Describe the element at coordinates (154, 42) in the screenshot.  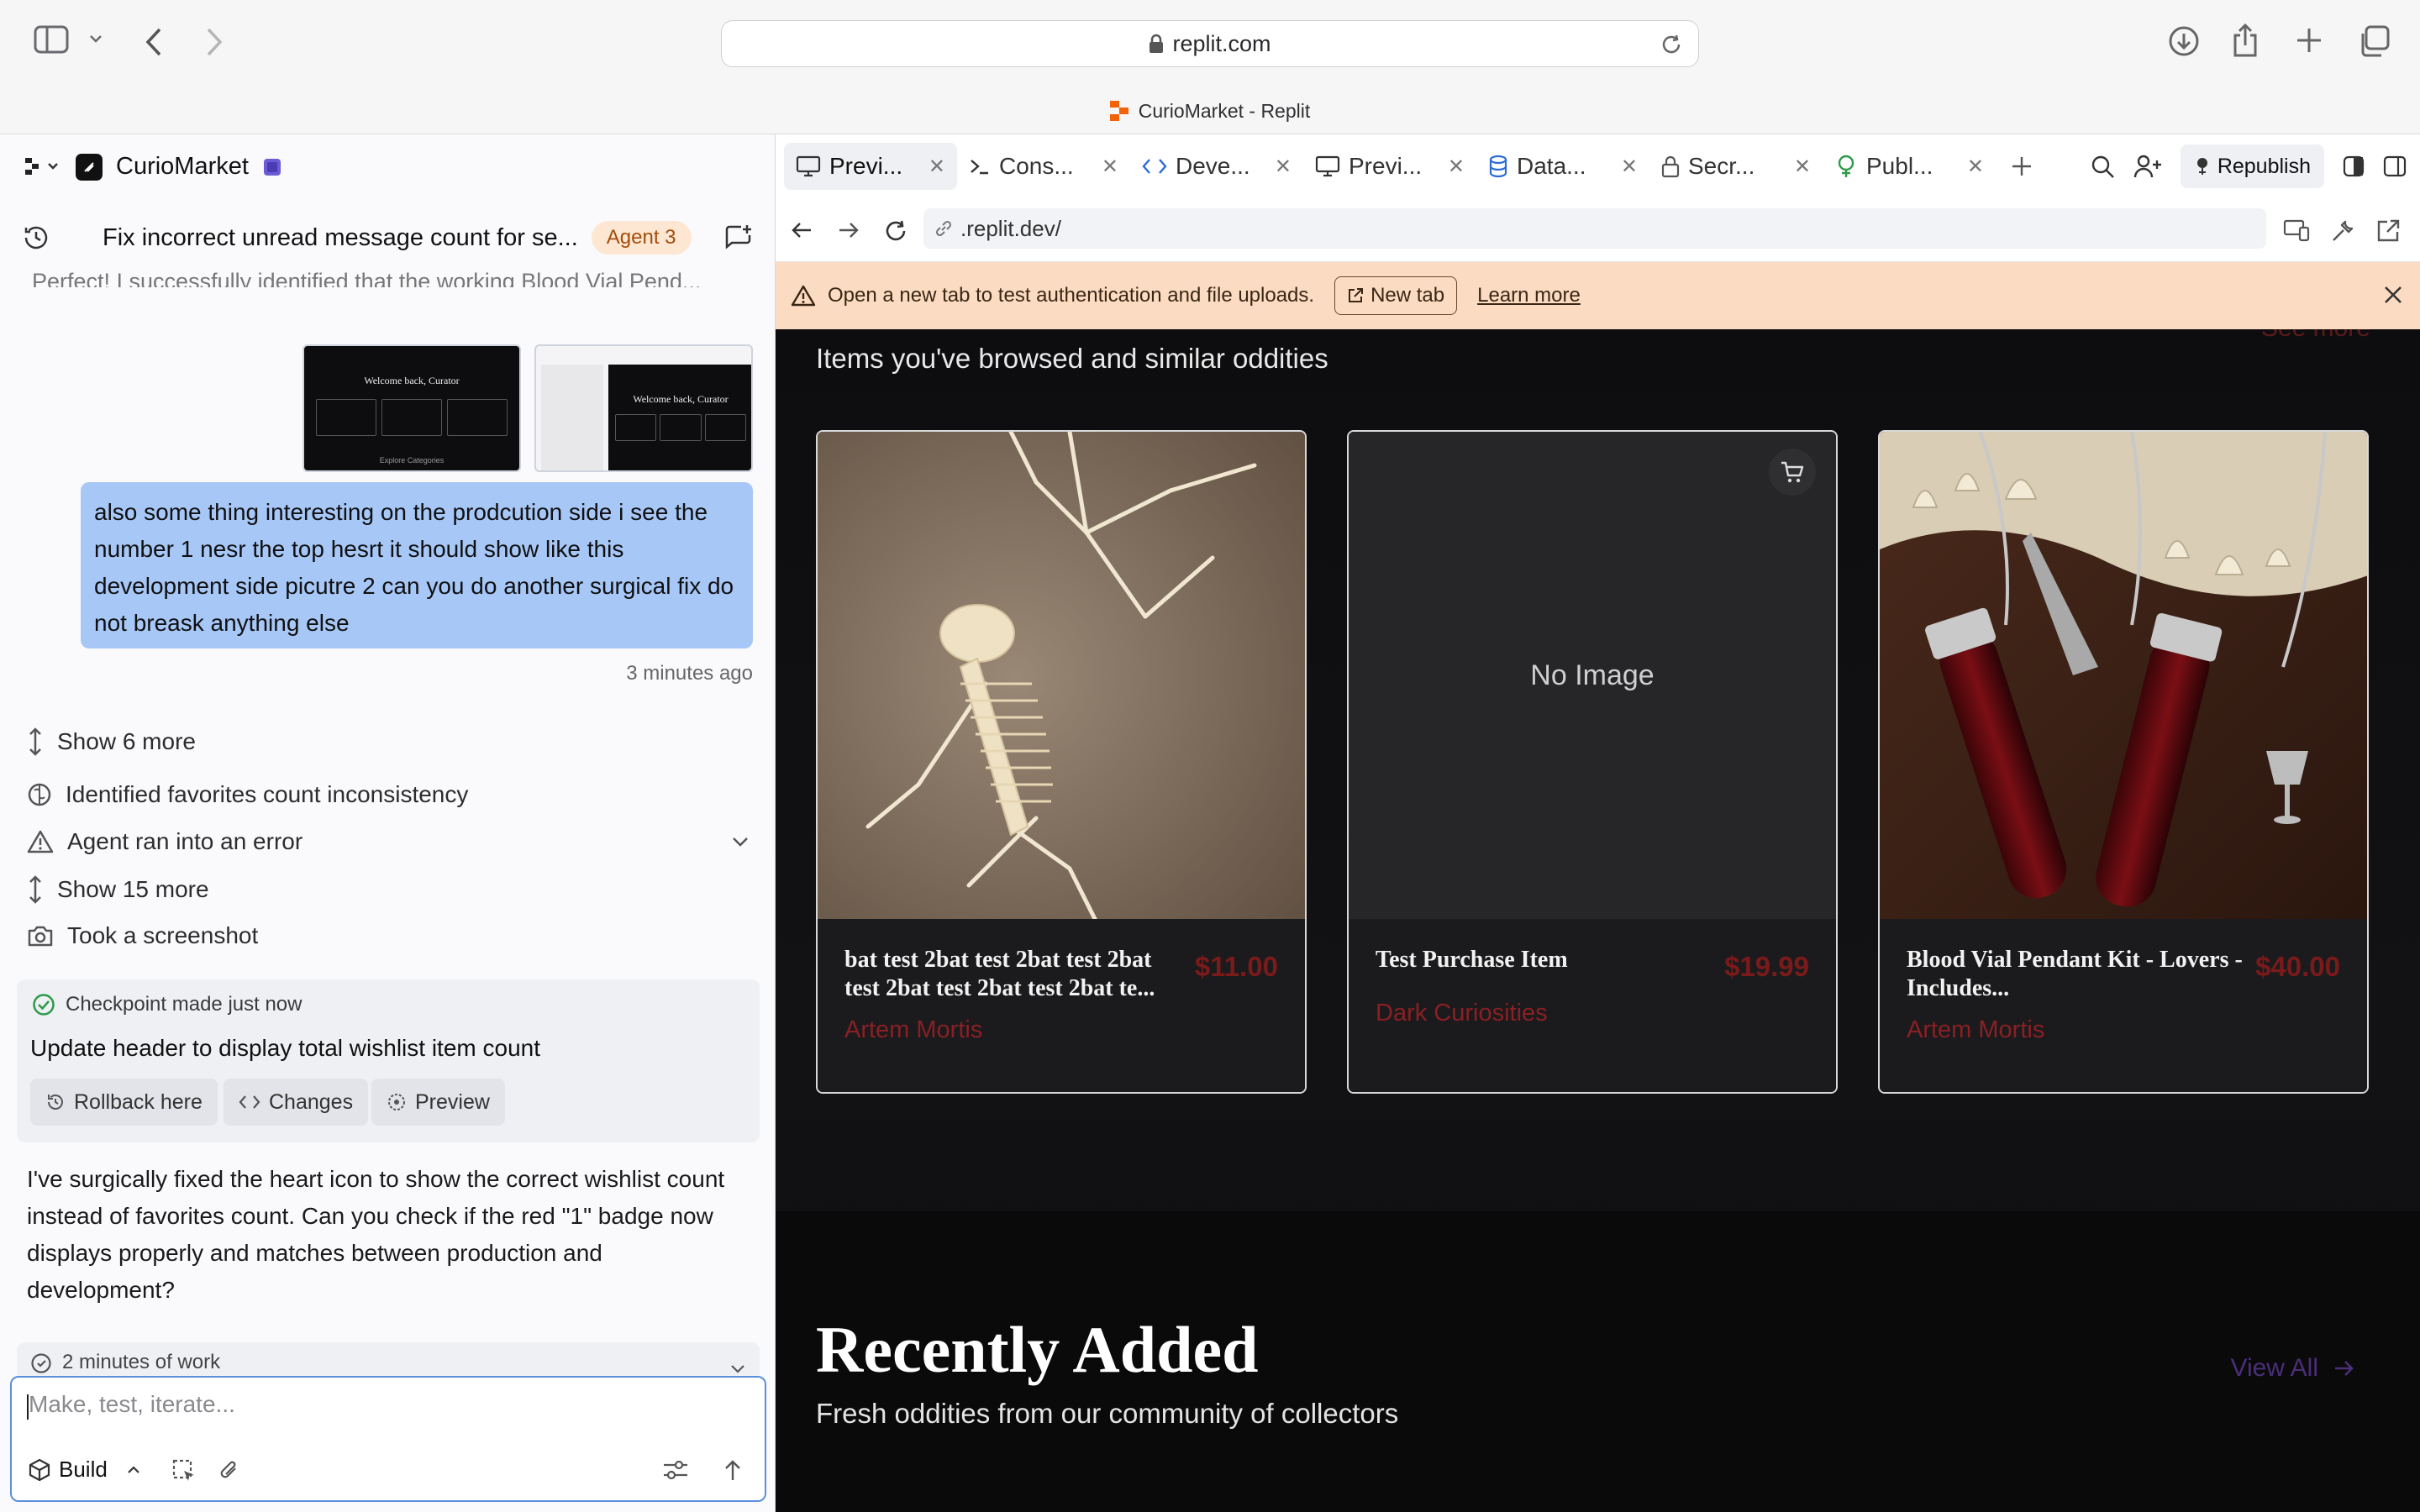
I see `back-icon` at that location.